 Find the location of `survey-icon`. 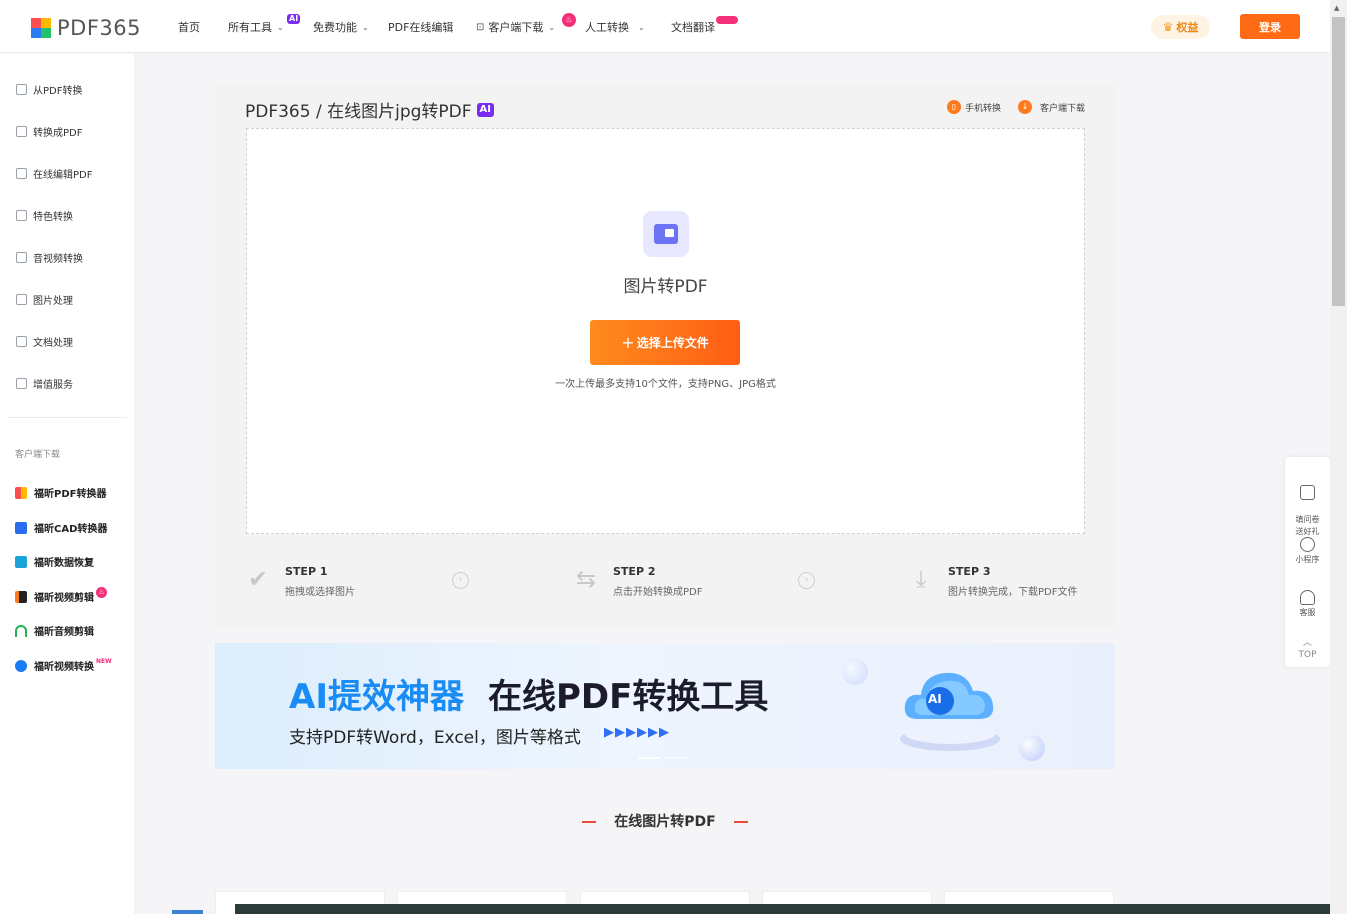

survey-icon is located at coordinates (1307, 492).